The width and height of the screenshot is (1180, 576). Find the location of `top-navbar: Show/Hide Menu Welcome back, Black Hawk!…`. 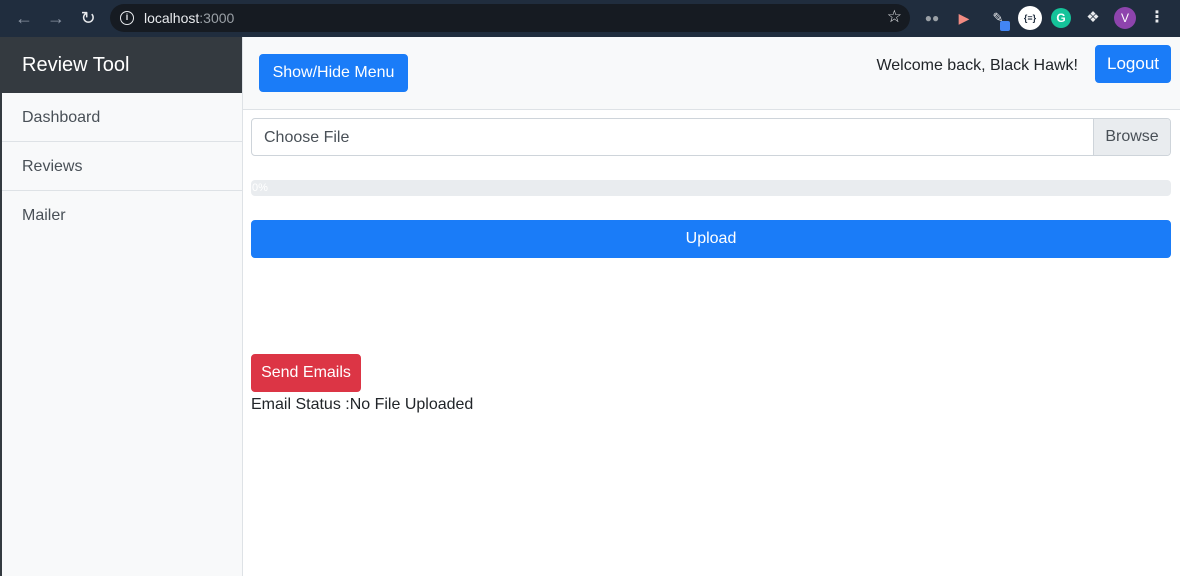

top-navbar: Show/Hide Menu Welcome back, Black Hawk!… is located at coordinates (711, 73).